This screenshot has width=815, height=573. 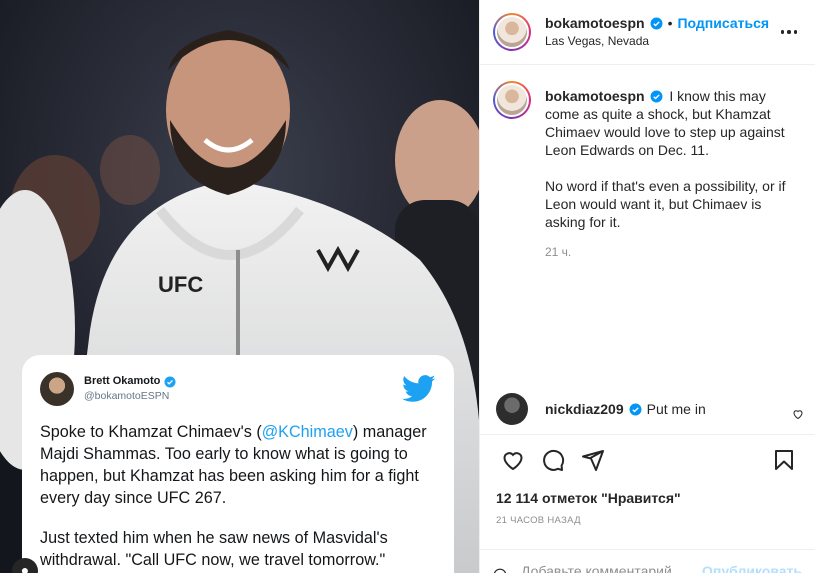 I want to click on add-comment-form: Опубликовать, so click(x=647, y=561).